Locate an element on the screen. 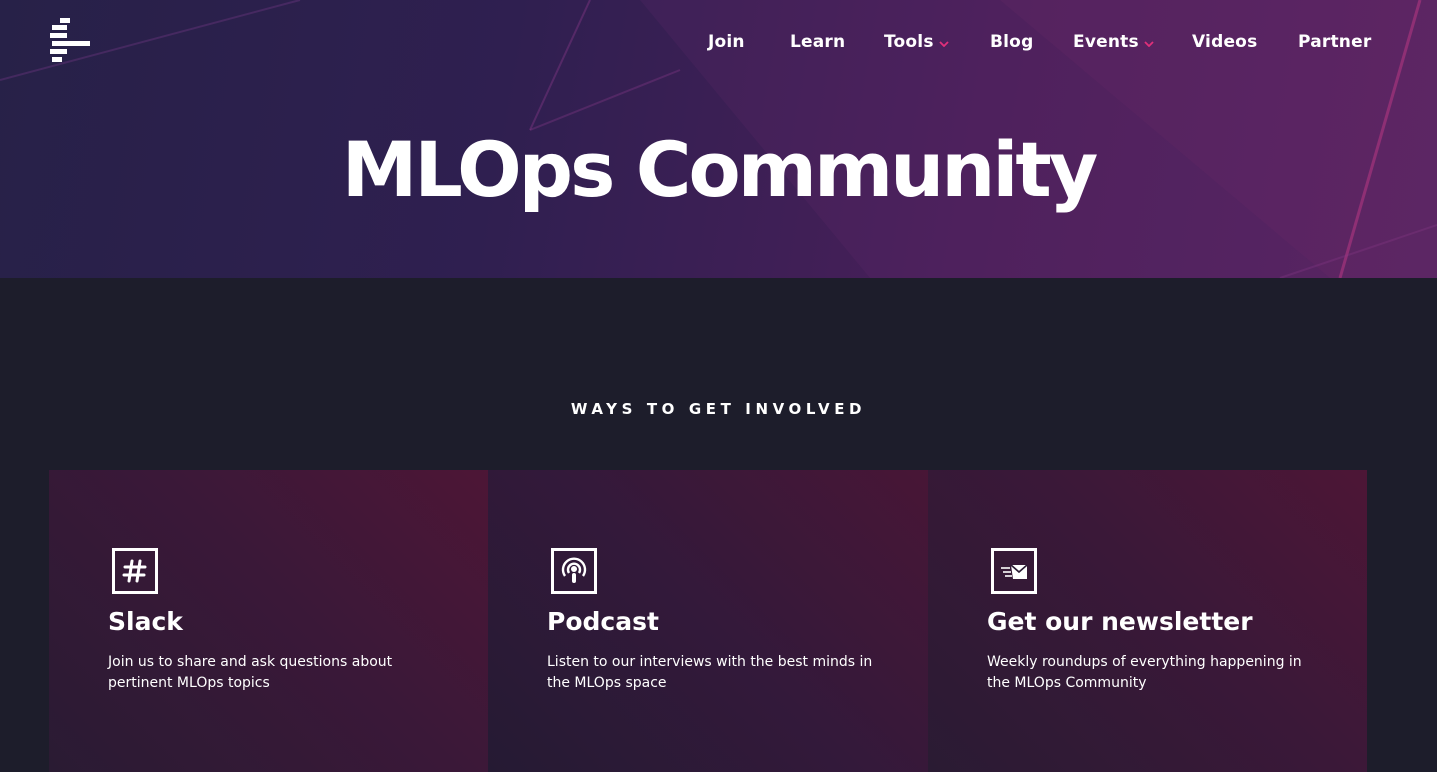  section-heading: WAYS TO GET INVOLVED is located at coordinates (718, 409).